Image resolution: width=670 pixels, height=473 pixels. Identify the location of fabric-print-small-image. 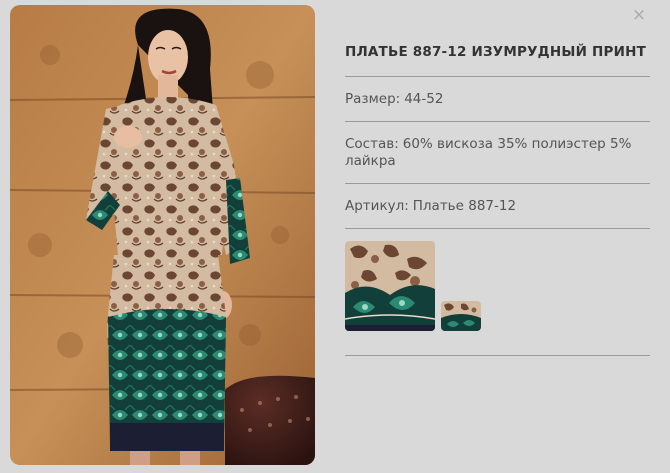
(461, 316).